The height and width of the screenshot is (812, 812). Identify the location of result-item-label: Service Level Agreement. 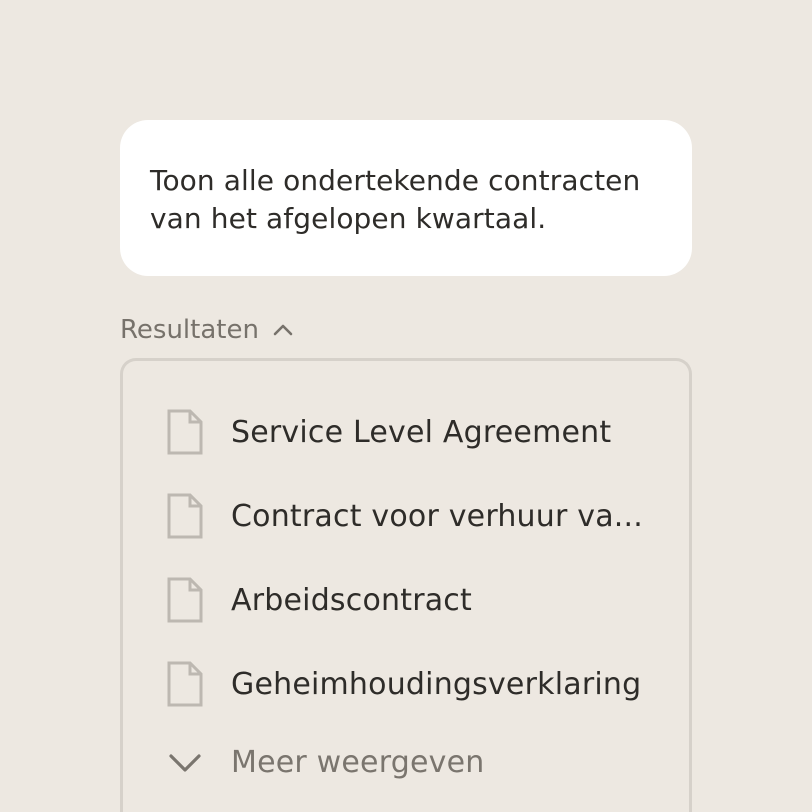
(421, 432).